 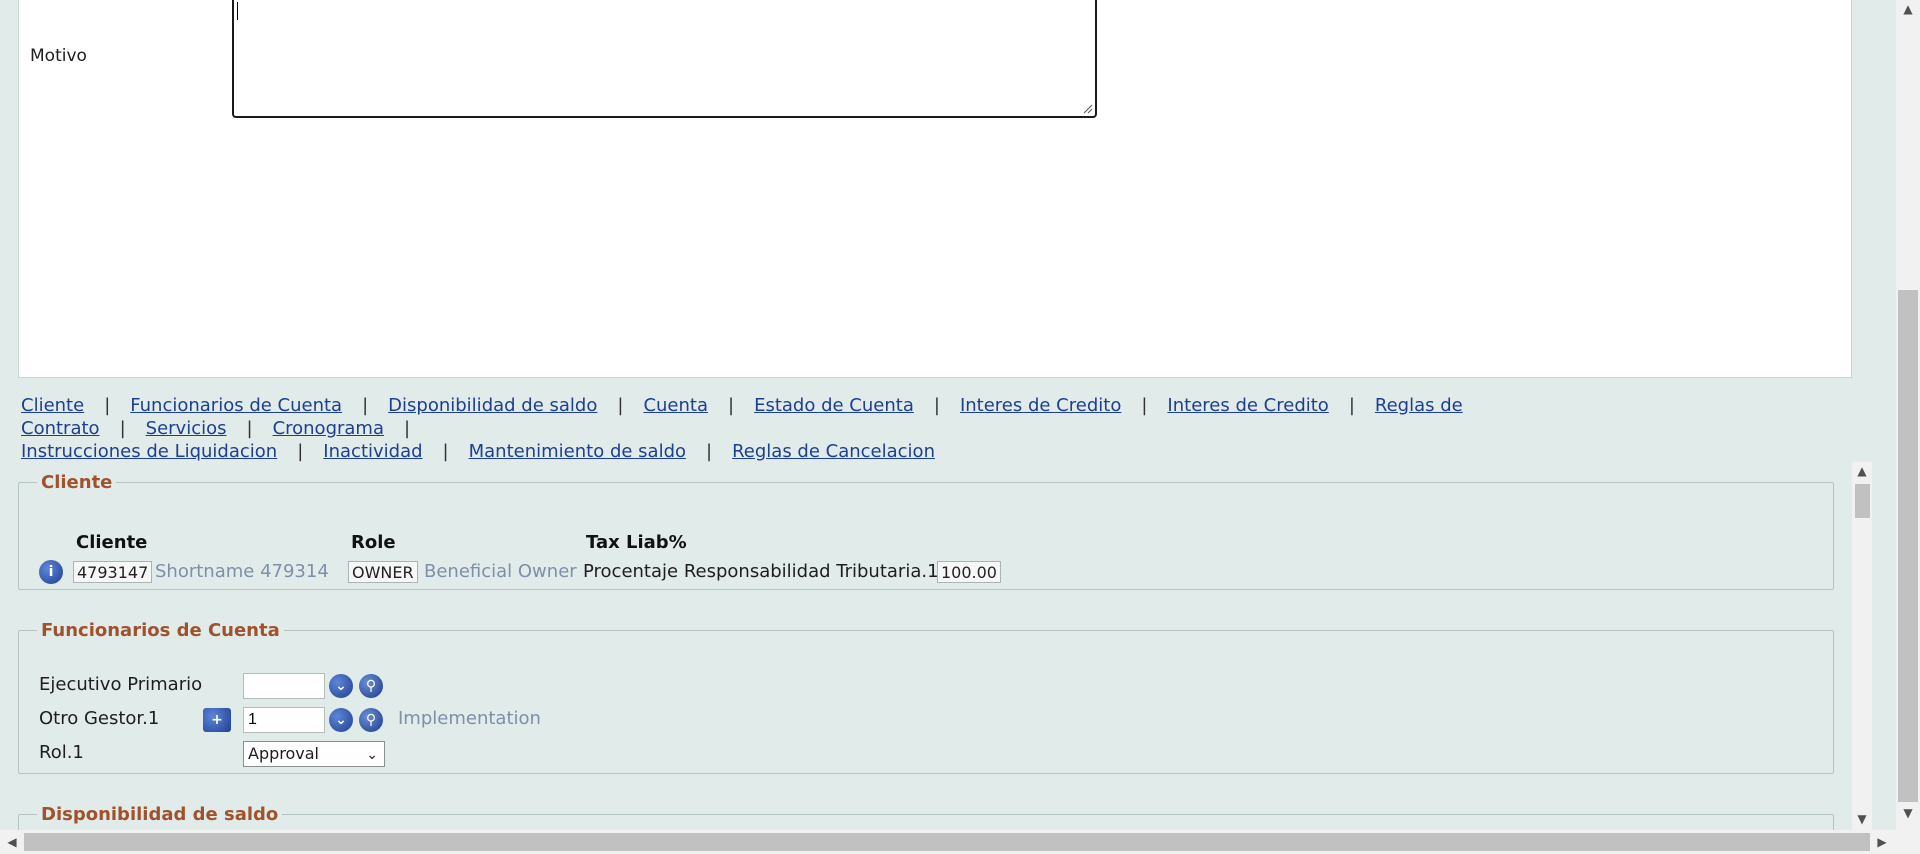 What do you see at coordinates (242, 571) in the screenshot?
I see `client-shortname: Shortname 479314` at bounding box center [242, 571].